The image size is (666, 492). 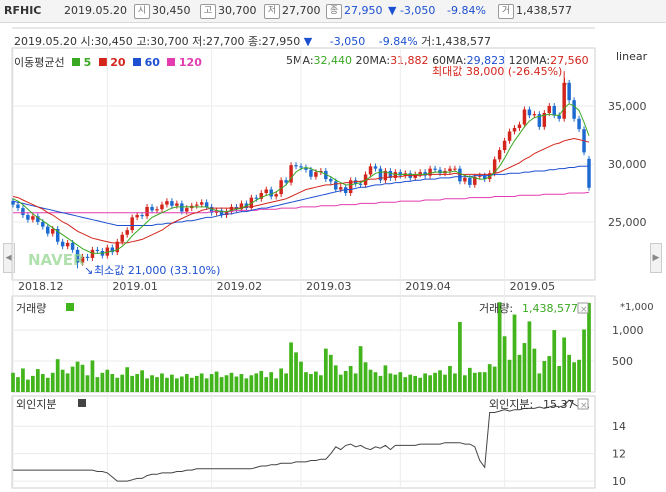 What do you see at coordinates (36, 404) in the screenshot?
I see `foreign-title: 외인지분` at bounding box center [36, 404].